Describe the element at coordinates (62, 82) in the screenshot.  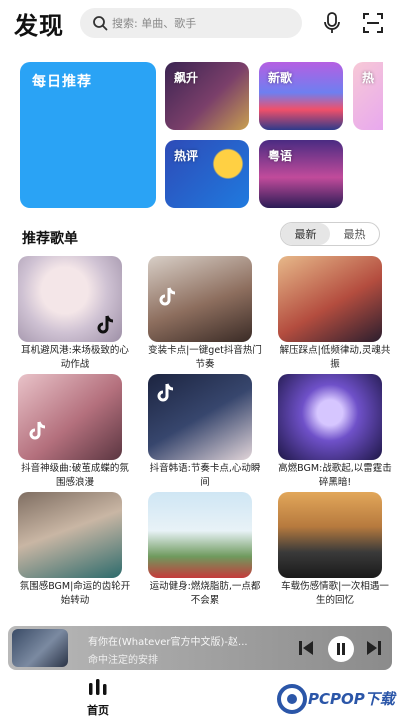
I see `daily-recommend-label: 每日推荐` at that location.